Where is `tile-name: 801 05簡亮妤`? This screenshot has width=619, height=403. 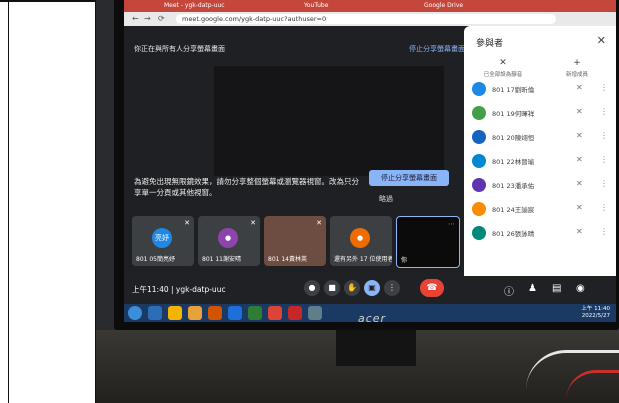
tile-name: 801 05簡亮妤 is located at coordinates (155, 259).